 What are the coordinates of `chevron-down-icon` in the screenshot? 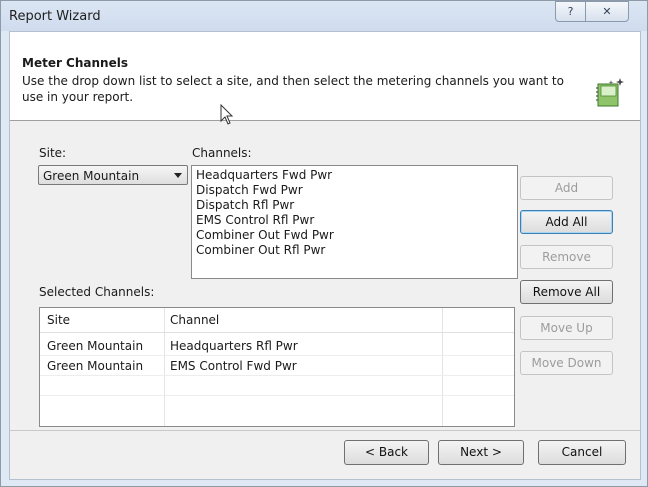 It's located at (178, 175).